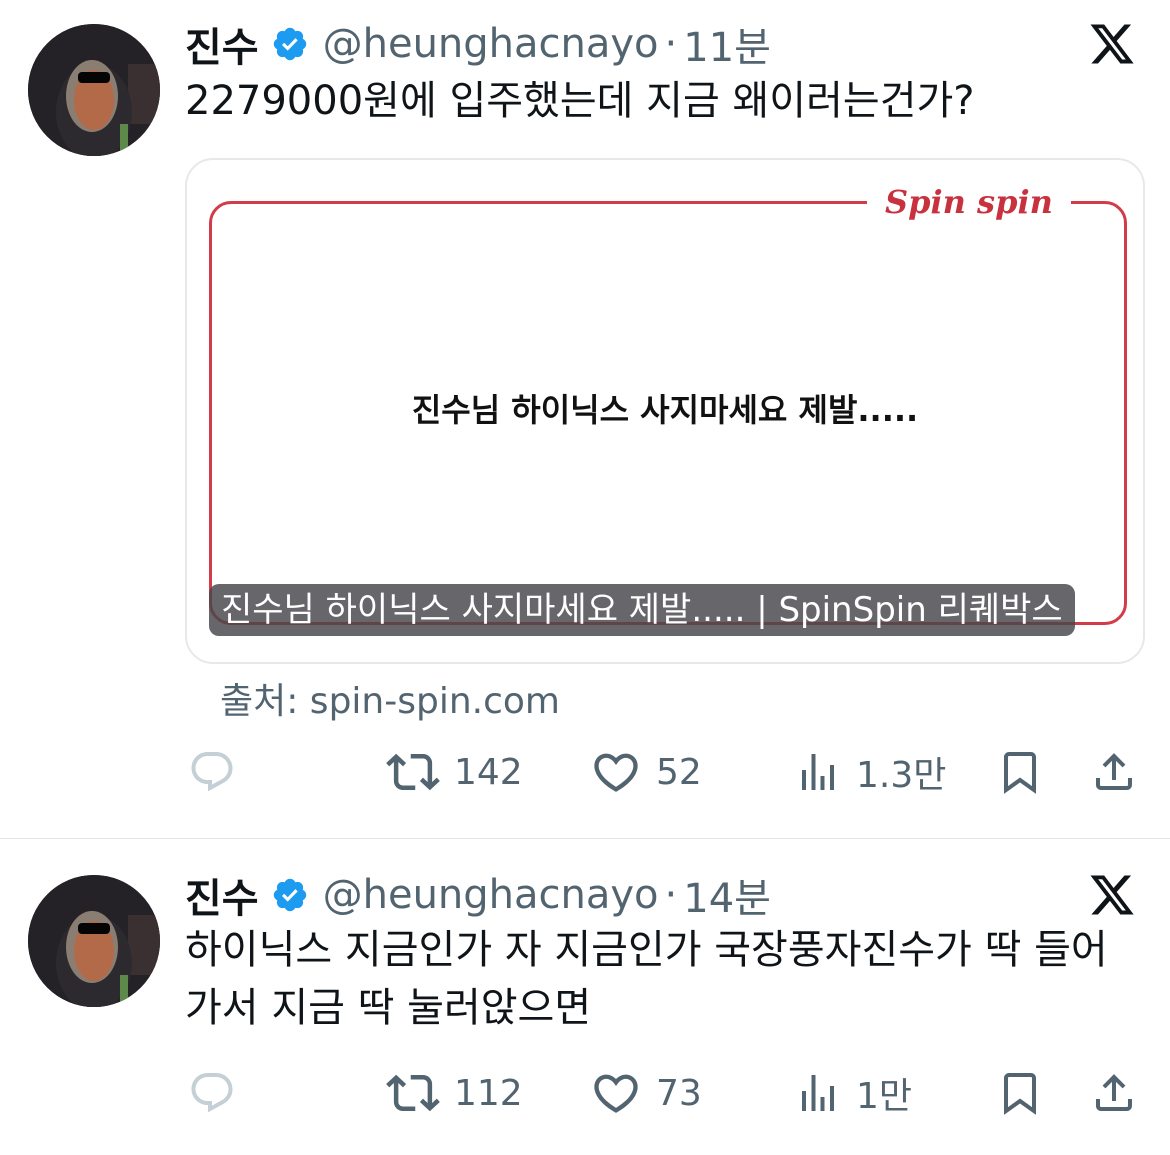  I want to click on tweet-text-line: 가서 지금 딱 눌러앉으면, so click(388, 1008).